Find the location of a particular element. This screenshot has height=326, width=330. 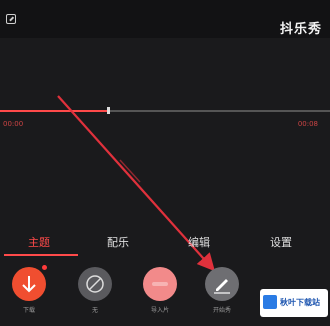

annotation-arrow-shadow is located at coordinates (130, 171).